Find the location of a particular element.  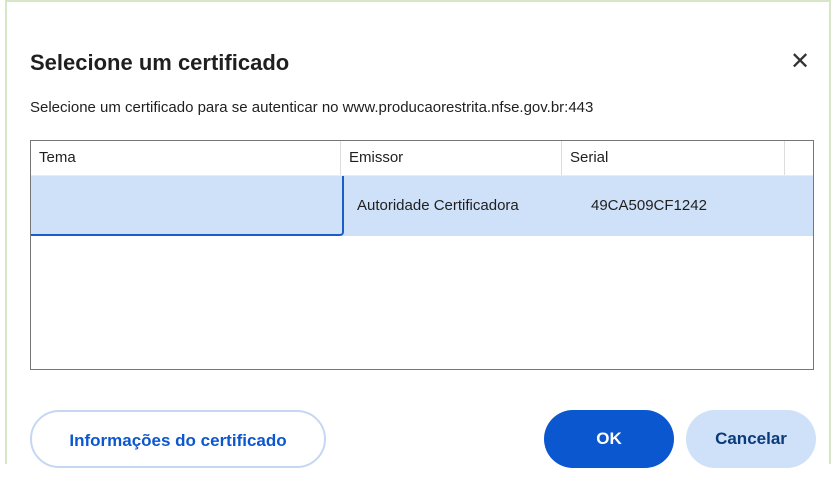

close-icon: ✕ is located at coordinates (800, 62).